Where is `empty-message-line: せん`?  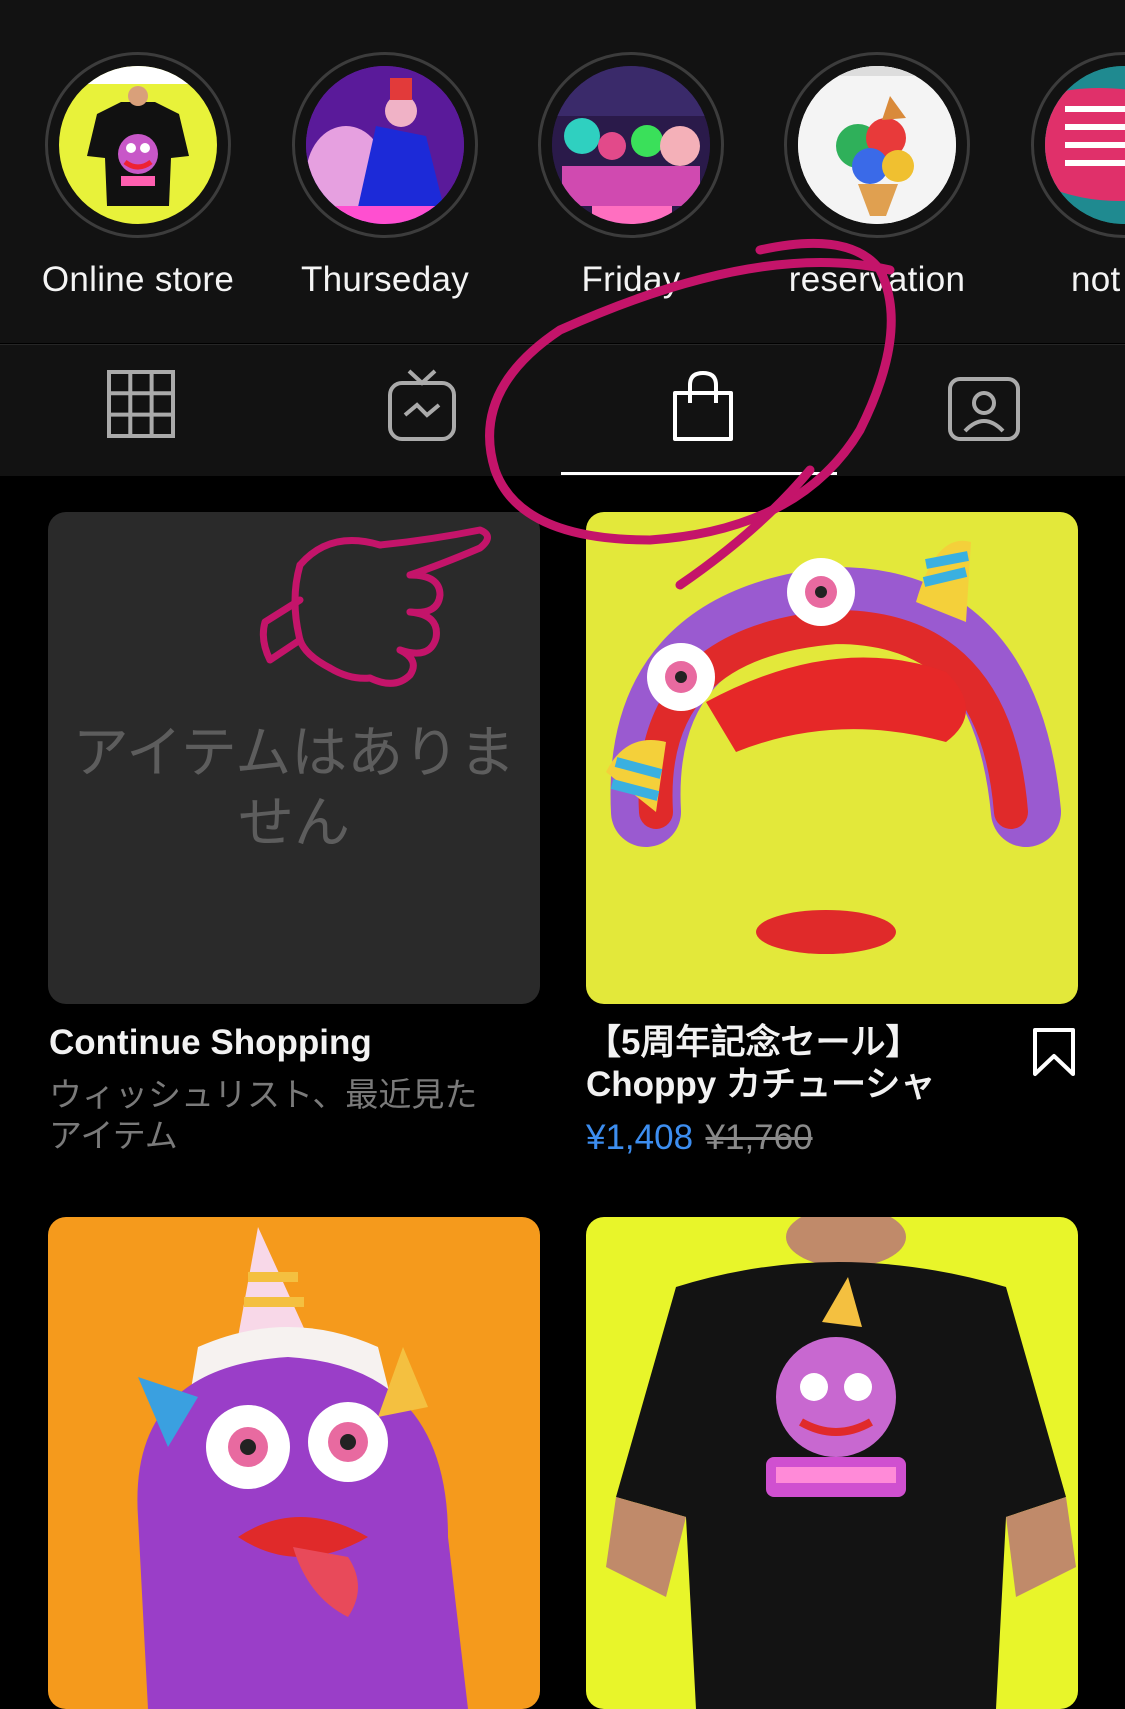 empty-message-line: せん is located at coordinates (294, 822).